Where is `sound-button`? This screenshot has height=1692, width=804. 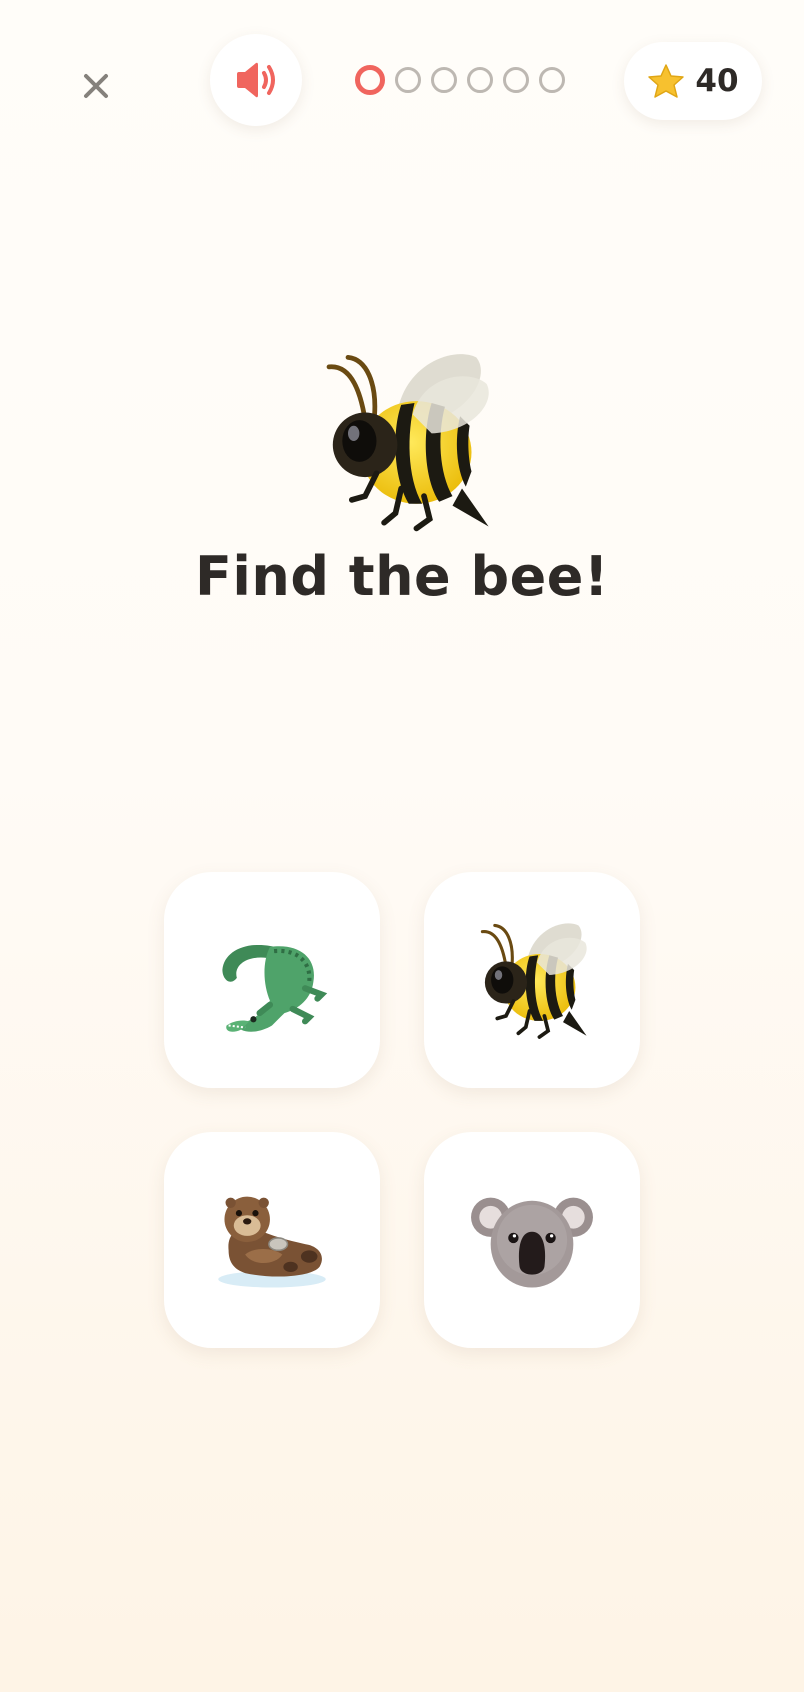 sound-button is located at coordinates (256, 80).